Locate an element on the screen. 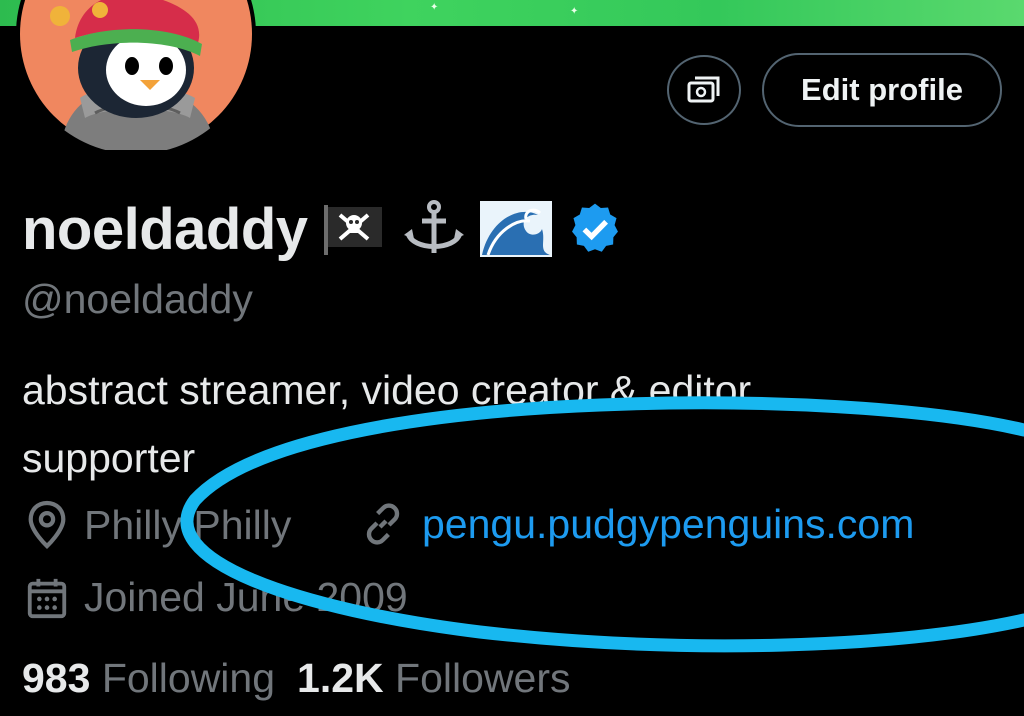 The width and height of the screenshot is (1024, 716). wave-icon is located at coordinates (515, 229).